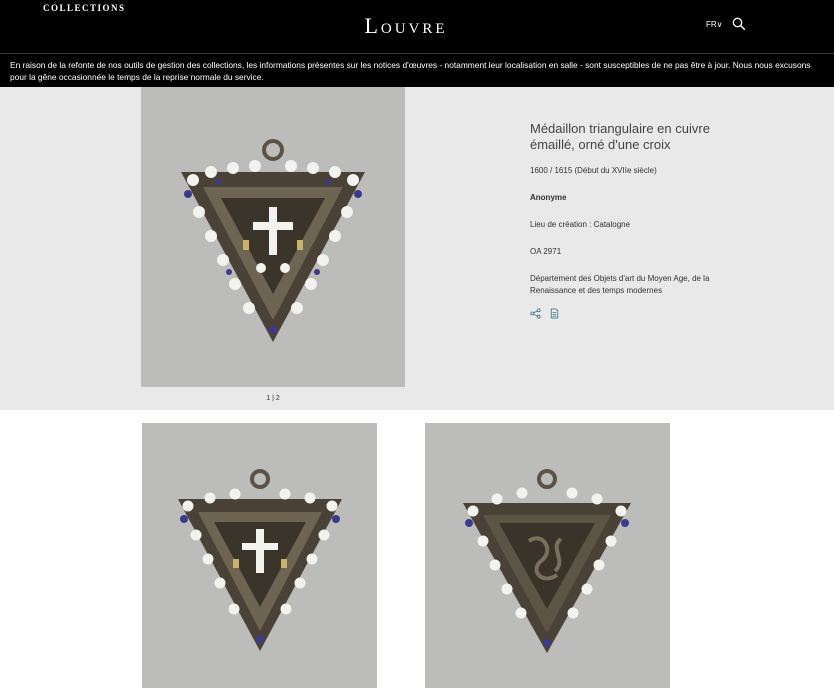 The width and height of the screenshot is (834, 688). I want to click on image-pager: 1 | 2, so click(273, 398).